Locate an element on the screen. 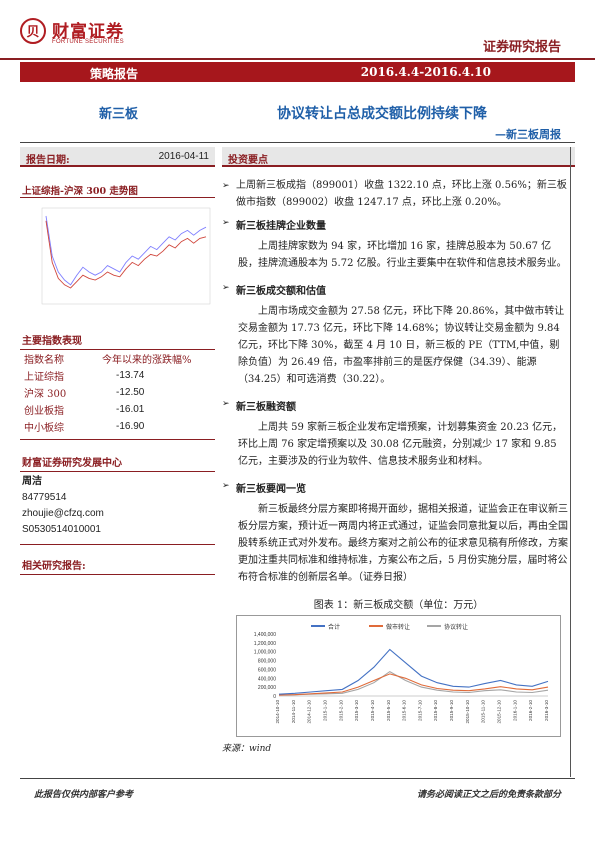 This screenshot has width=595, height=842. section-heading: 新三板挂牌企业数量 is located at coordinates (281, 226).